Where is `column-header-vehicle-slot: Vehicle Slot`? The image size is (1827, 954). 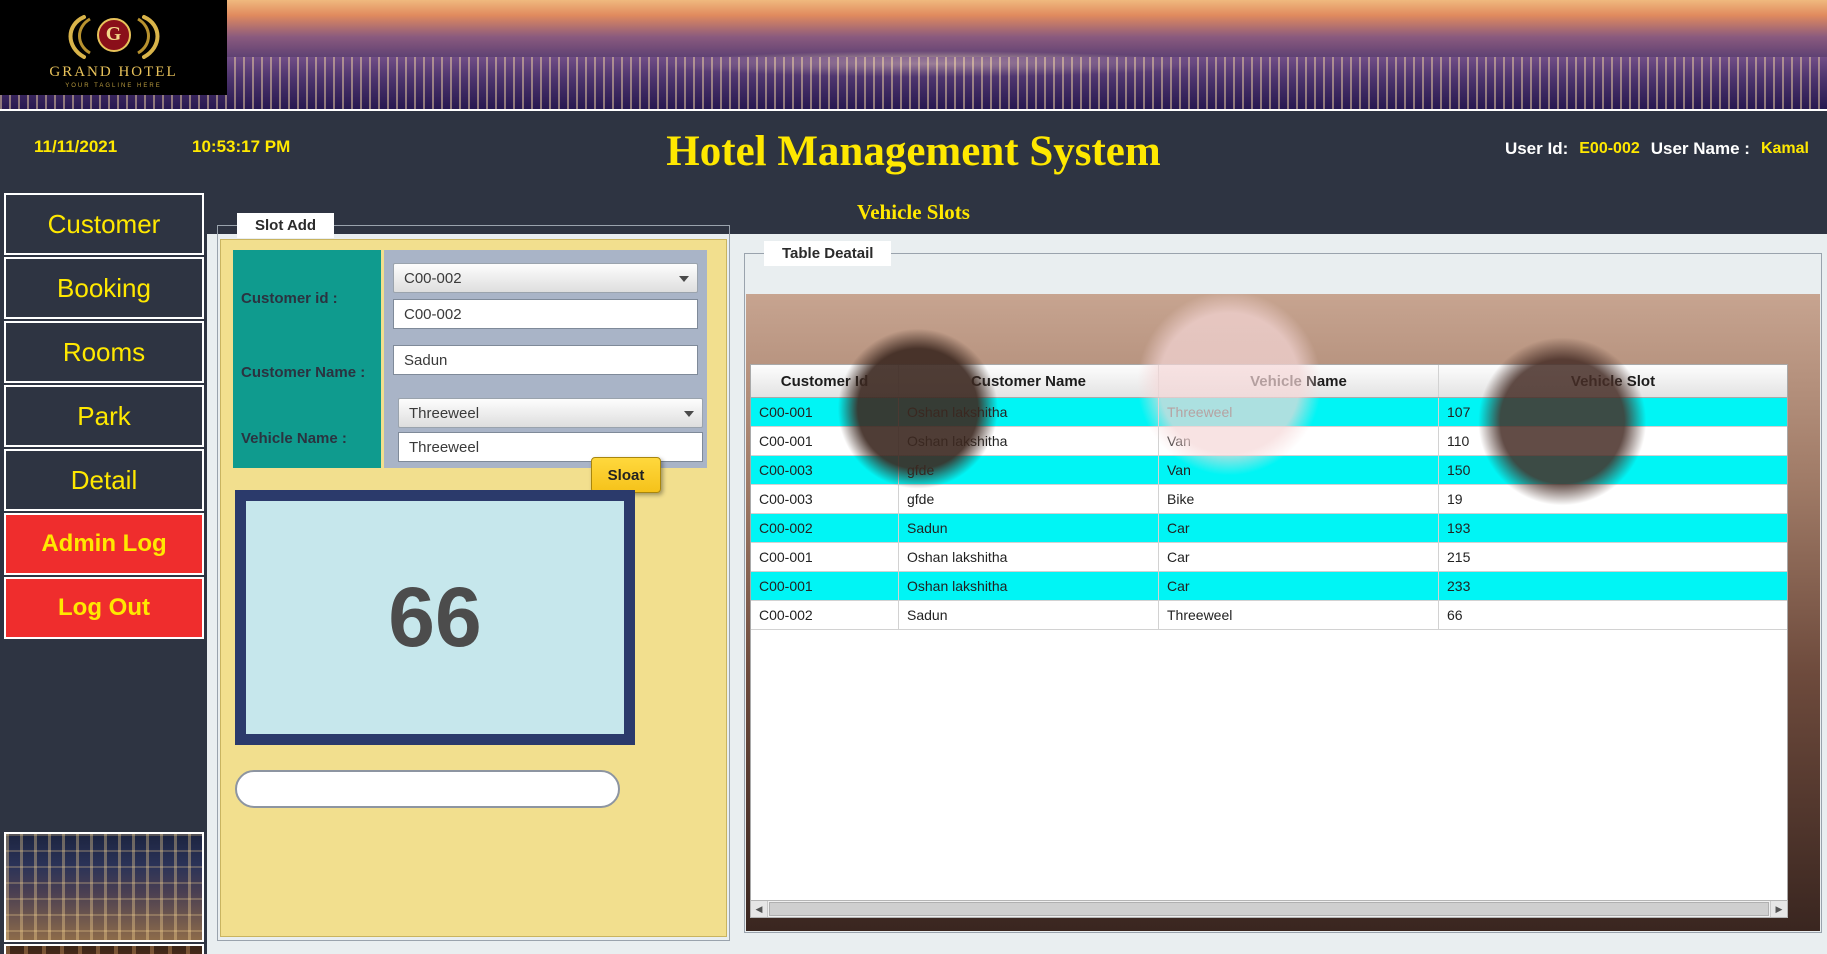 column-header-vehicle-slot: Vehicle Slot is located at coordinates (1613, 381).